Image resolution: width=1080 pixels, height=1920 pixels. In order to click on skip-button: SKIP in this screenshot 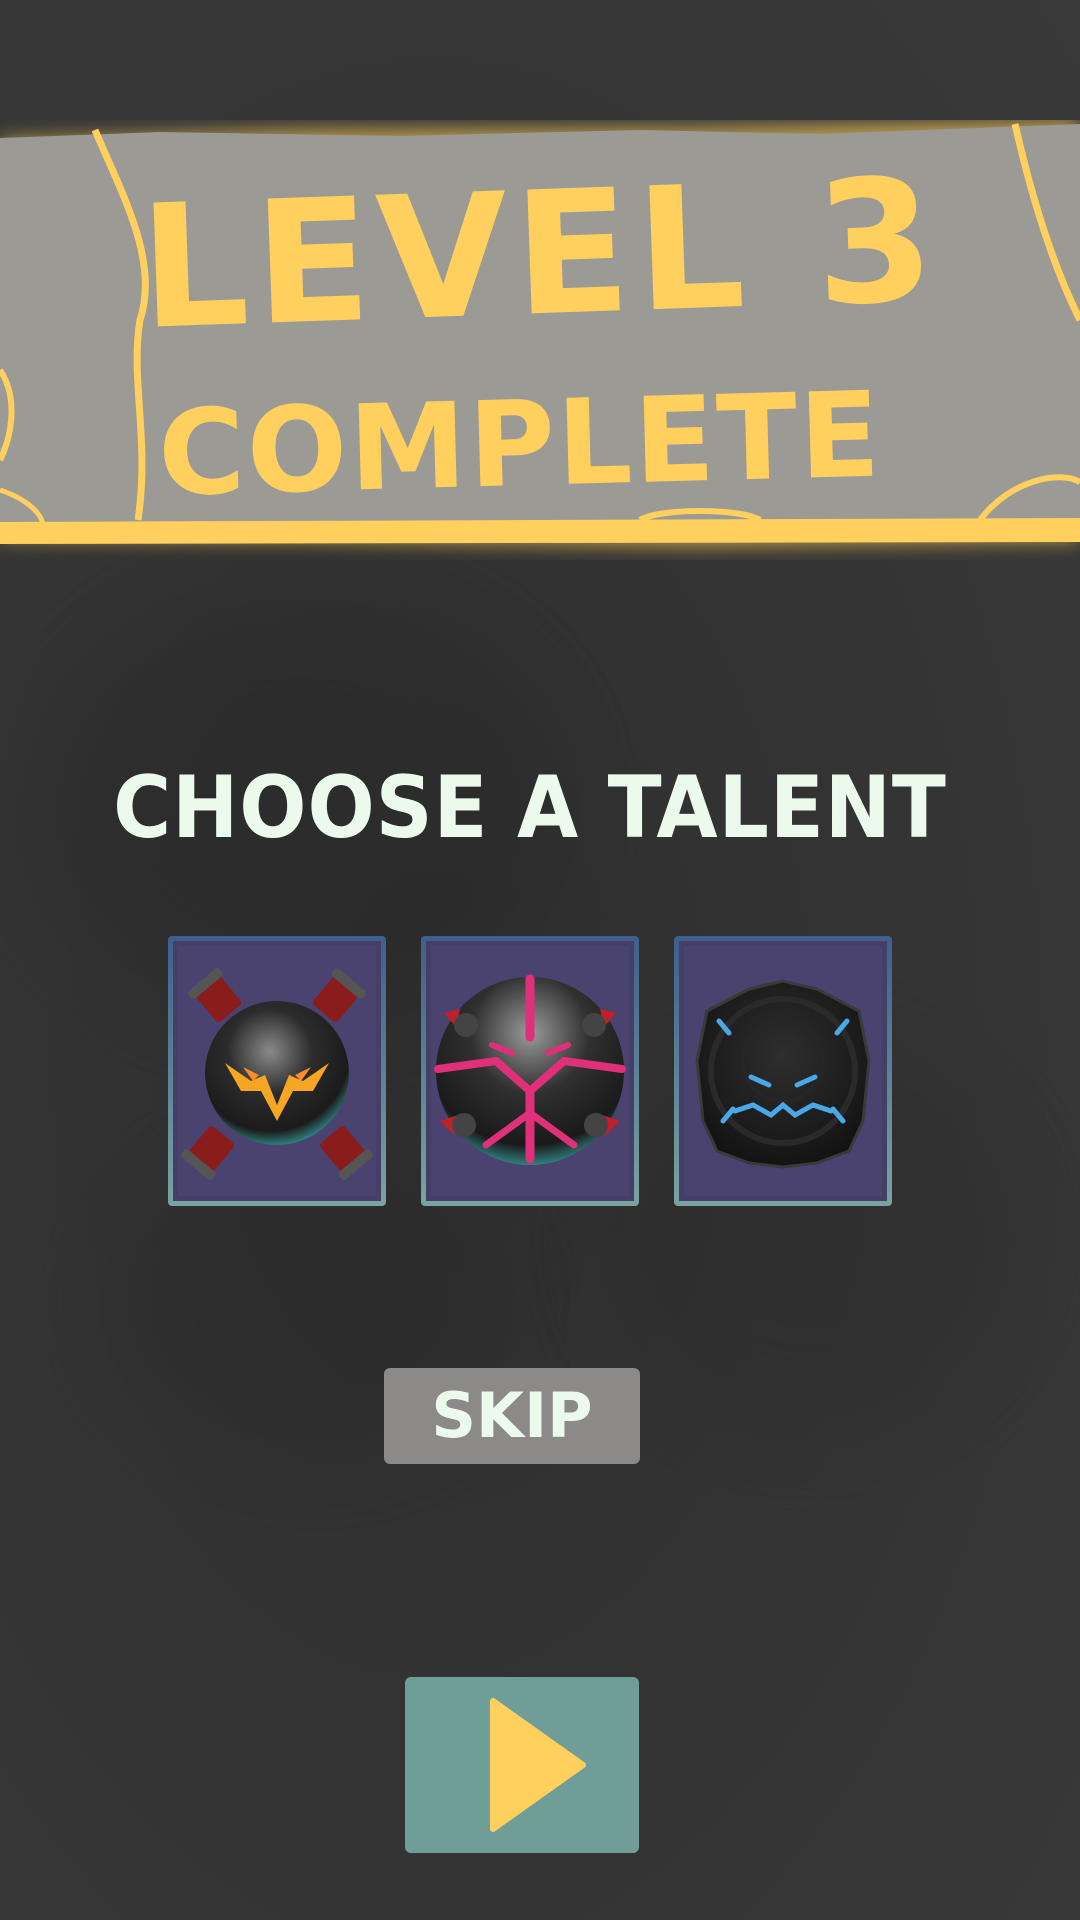, I will do `click(512, 1416)`.